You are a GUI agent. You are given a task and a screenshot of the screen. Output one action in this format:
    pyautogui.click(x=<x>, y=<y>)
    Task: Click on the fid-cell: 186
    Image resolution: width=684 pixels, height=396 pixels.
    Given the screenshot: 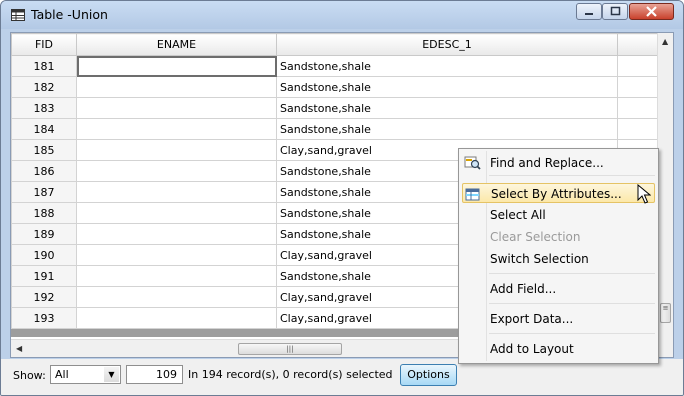 What is the action you would take?
    pyautogui.click(x=44, y=171)
    